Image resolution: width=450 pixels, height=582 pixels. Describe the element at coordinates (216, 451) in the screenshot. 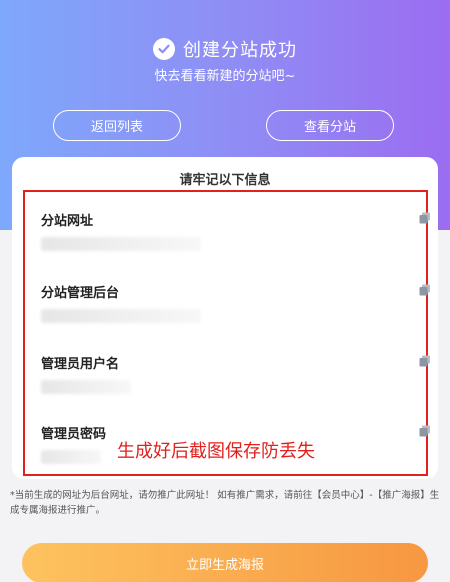

I see `screenshot-reminder: 生成好后截图保存防丢失` at that location.